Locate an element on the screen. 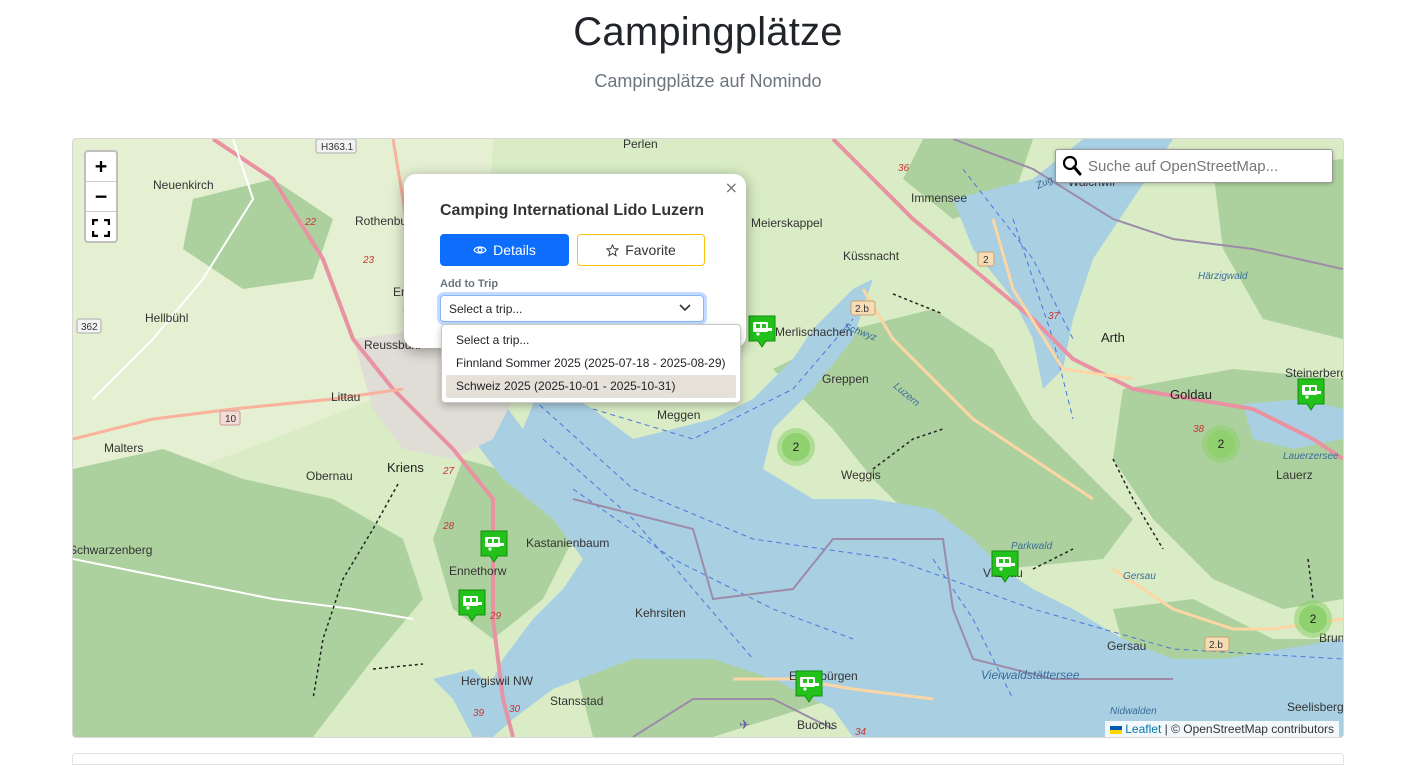  road-label-2b-south: 2.b is located at coordinates (1216, 645).